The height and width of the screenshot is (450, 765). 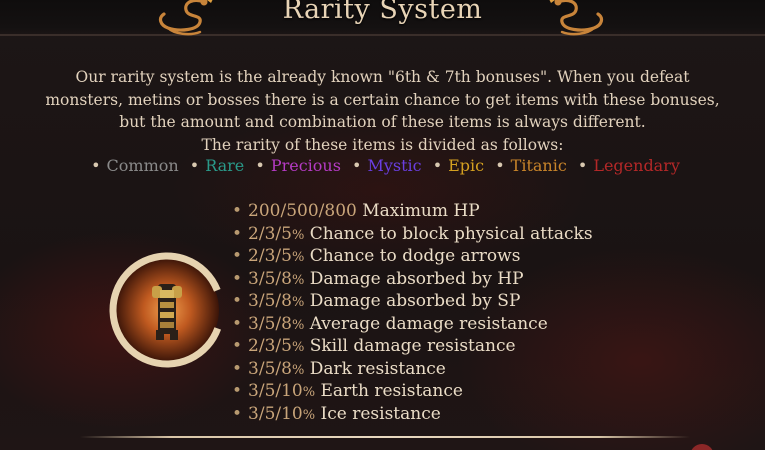 What do you see at coordinates (339, 368) in the screenshot?
I see `bonus-item: • 3/5/8% Dark resistance` at bounding box center [339, 368].